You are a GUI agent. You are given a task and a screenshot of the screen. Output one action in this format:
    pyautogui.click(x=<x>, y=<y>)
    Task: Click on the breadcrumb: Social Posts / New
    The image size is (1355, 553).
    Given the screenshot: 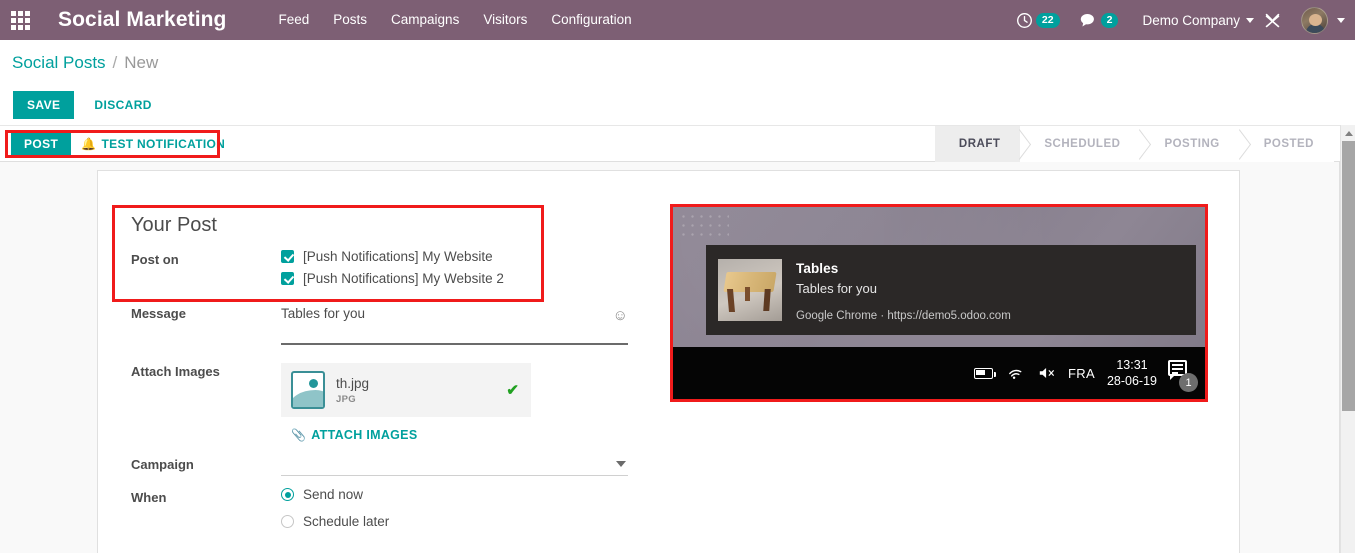 What is the action you would take?
    pyautogui.click(x=677, y=62)
    